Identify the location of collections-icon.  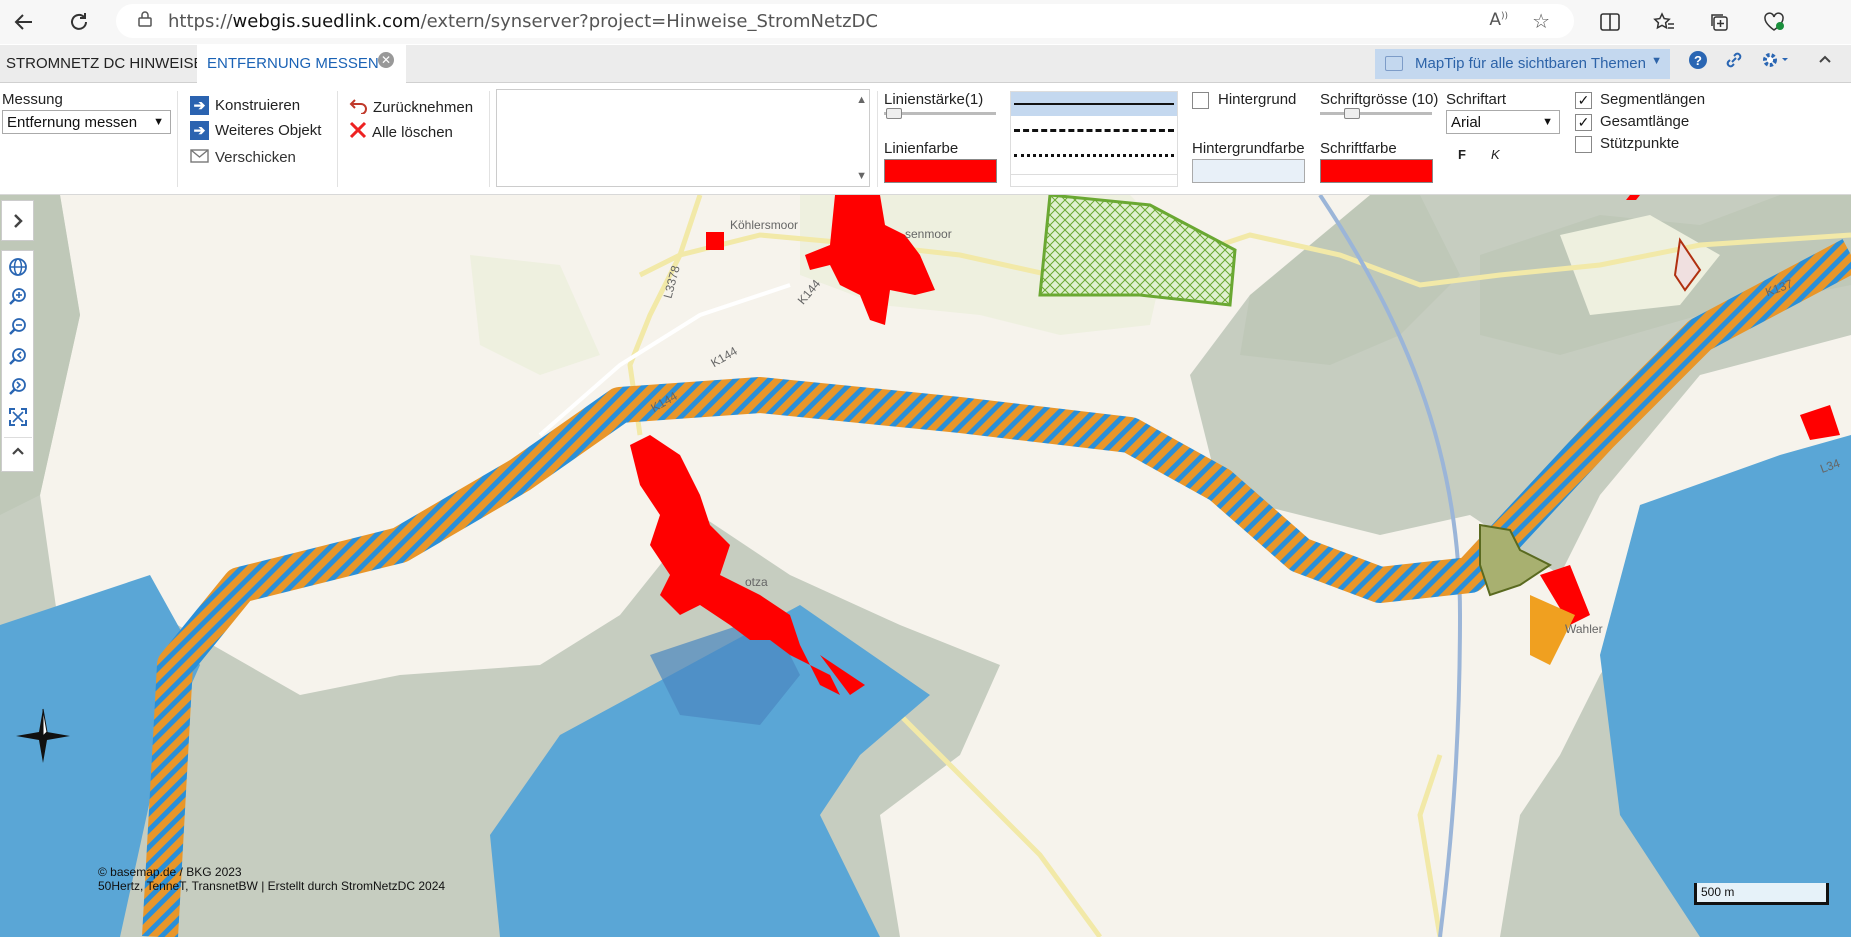
(1719, 22).